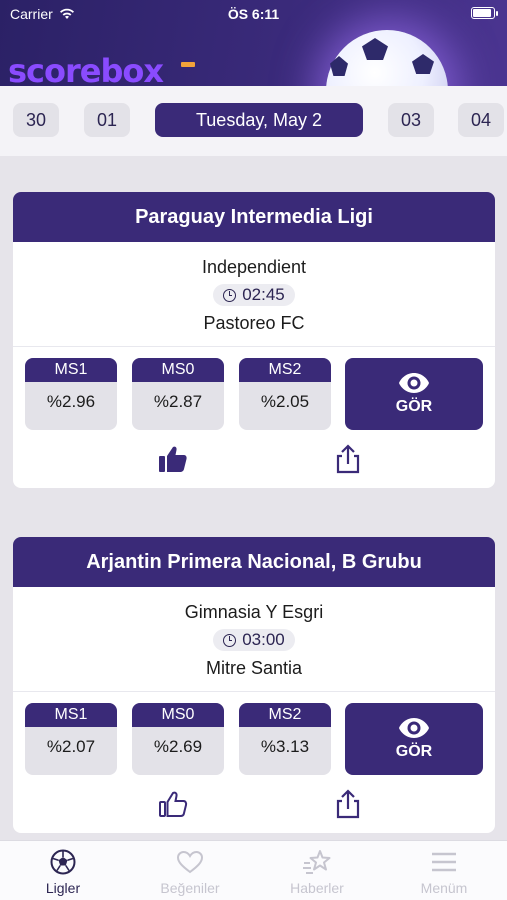 This screenshot has height=900, width=507. What do you see at coordinates (285, 401) in the screenshot?
I see `odd-value: %2.05` at bounding box center [285, 401].